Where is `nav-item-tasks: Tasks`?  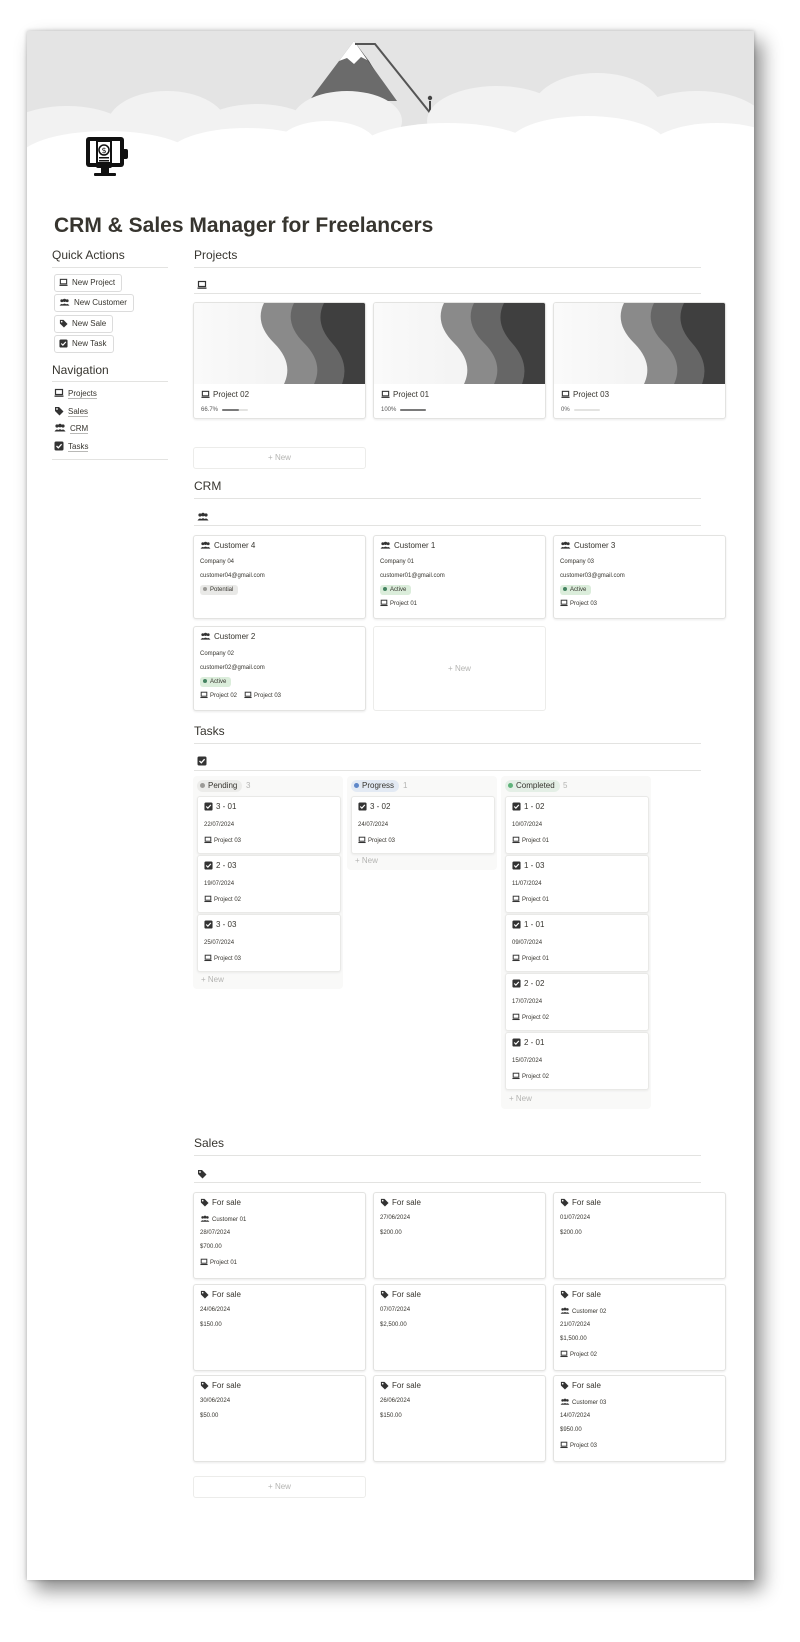
nav-item-tasks: Tasks is located at coordinates (71, 447).